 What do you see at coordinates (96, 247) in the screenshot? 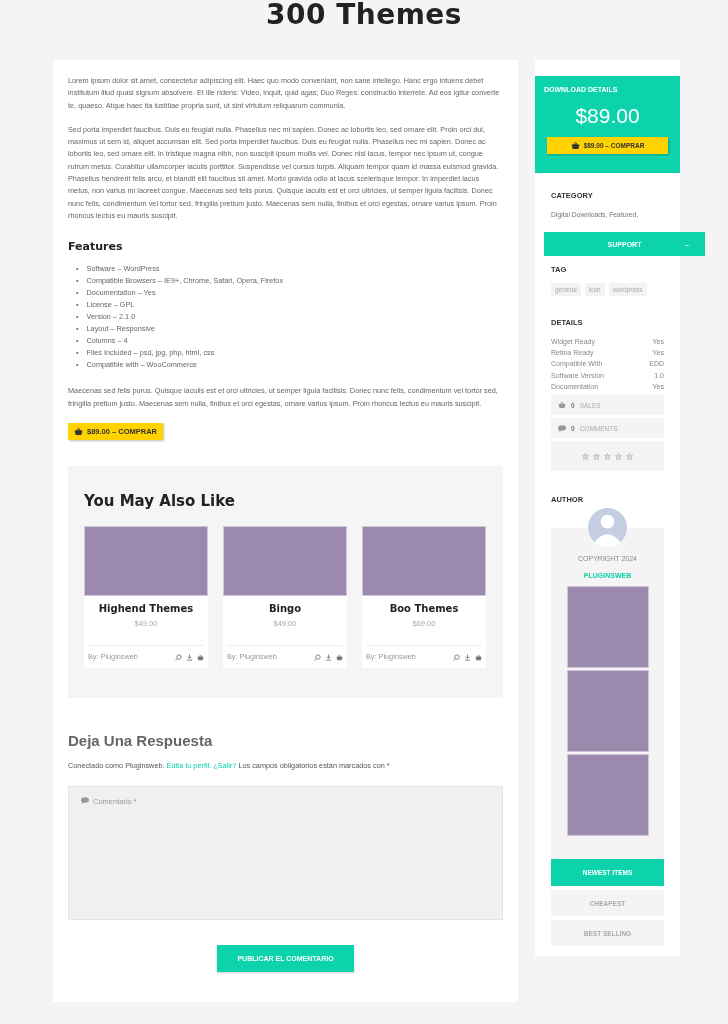
I see `features-heading: Features` at bounding box center [96, 247].